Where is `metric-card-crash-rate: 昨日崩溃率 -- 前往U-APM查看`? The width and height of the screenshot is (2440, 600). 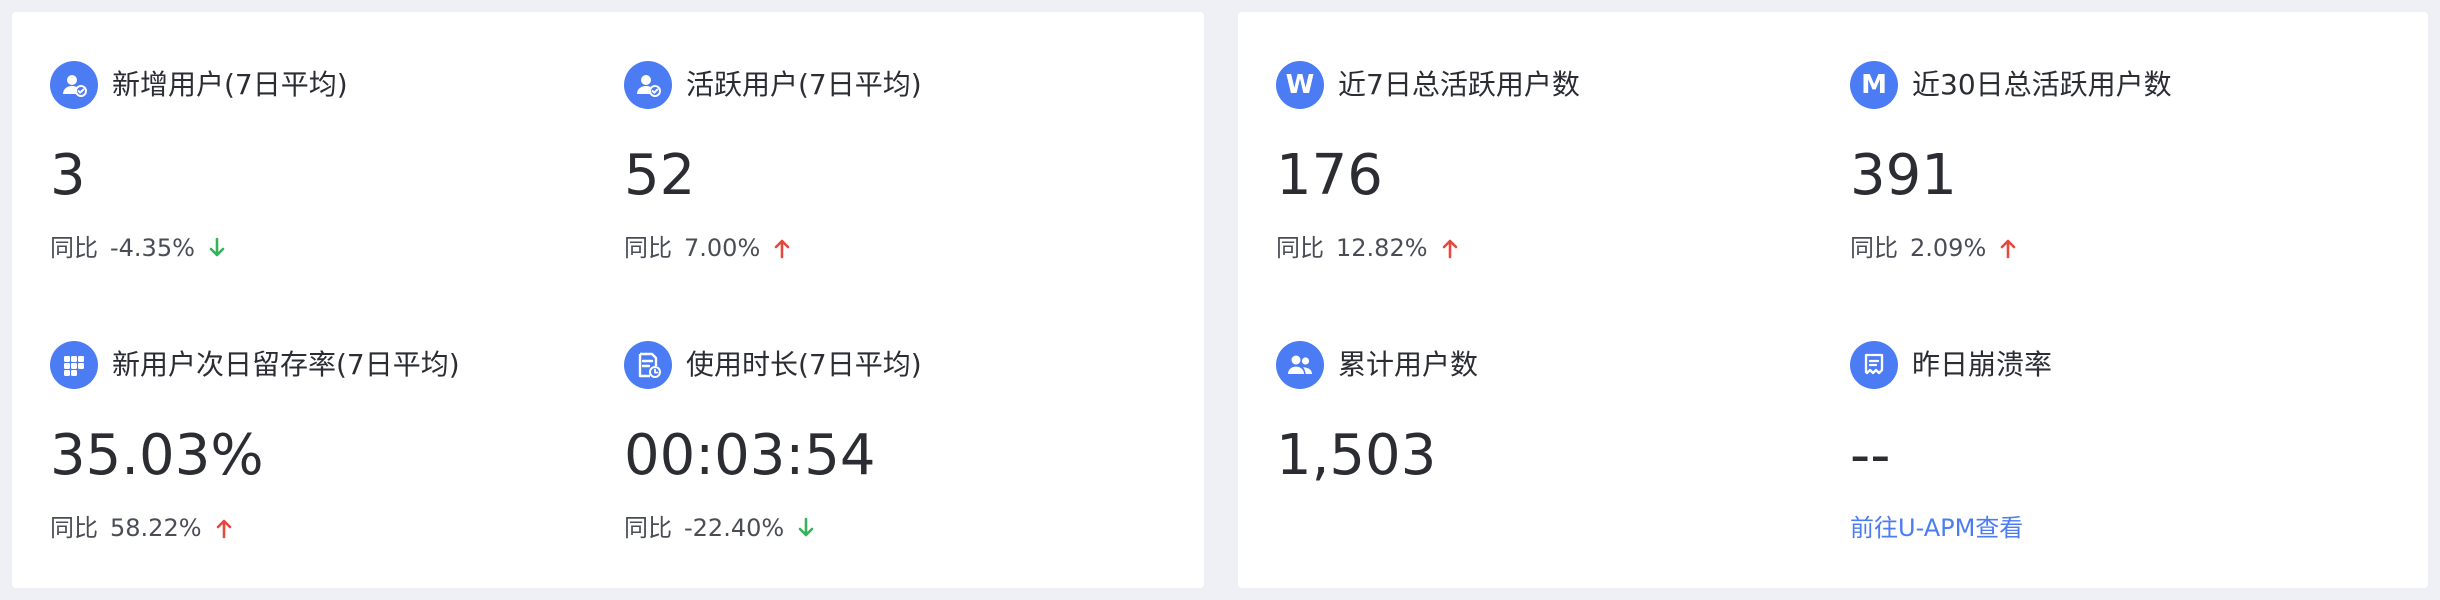
metric-card-crash-rate: 昨日崩溃率 -- 前往U-APM查看 is located at coordinates (2130, 470).